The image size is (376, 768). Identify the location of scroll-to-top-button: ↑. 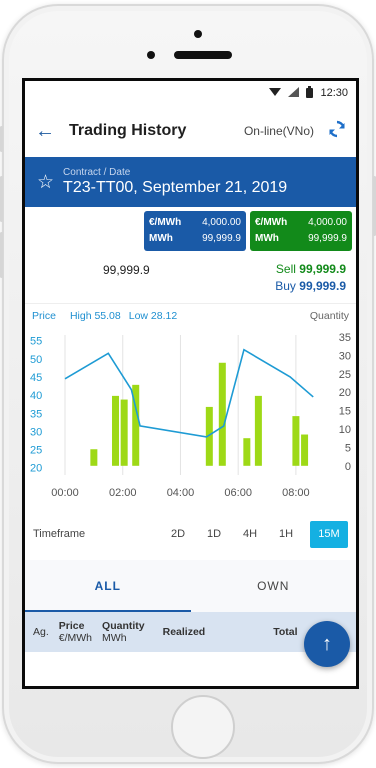
(327, 644).